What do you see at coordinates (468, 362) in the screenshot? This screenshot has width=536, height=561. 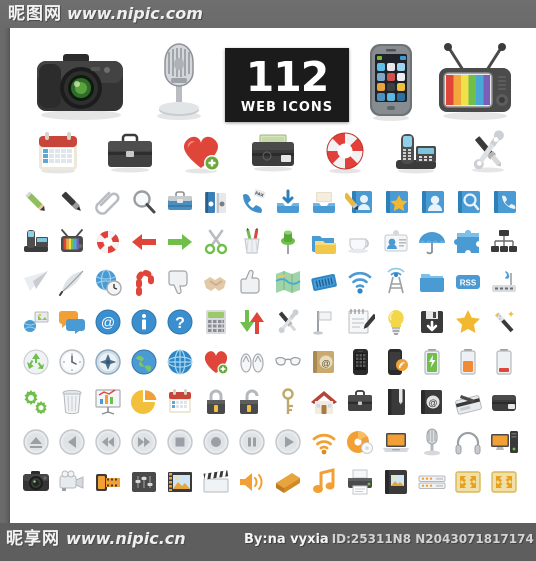 I see `battery-half-icon` at bounding box center [468, 362].